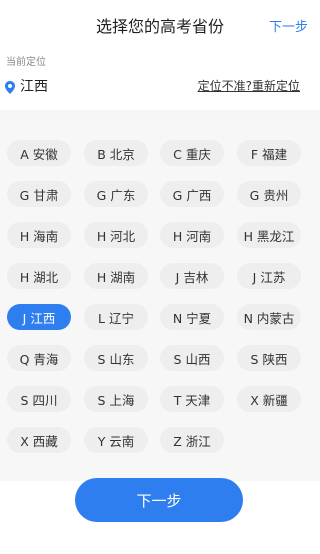 Image resolution: width=320 pixels, height=554 pixels. What do you see at coordinates (26, 62) in the screenshot?
I see `current-location-label: 当前定位` at bounding box center [26, 62].